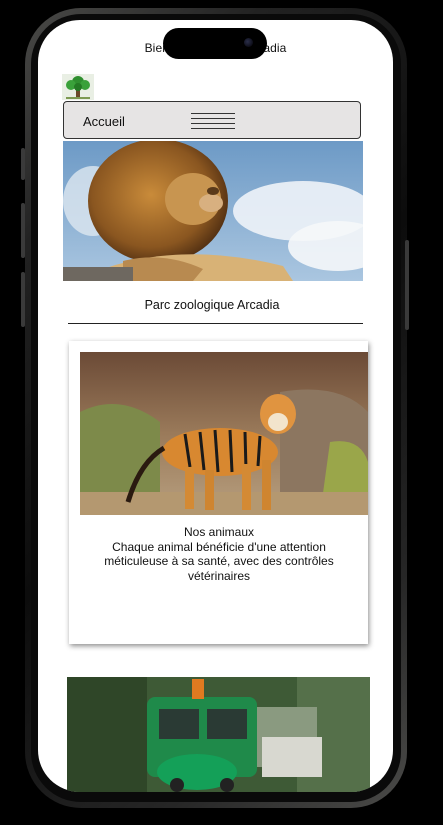 This screenshot has height=825, width=443. What do you see at coordinates (224, 433) in the screenshot?
I see `tiger-image` at bounding box center [224, 433].